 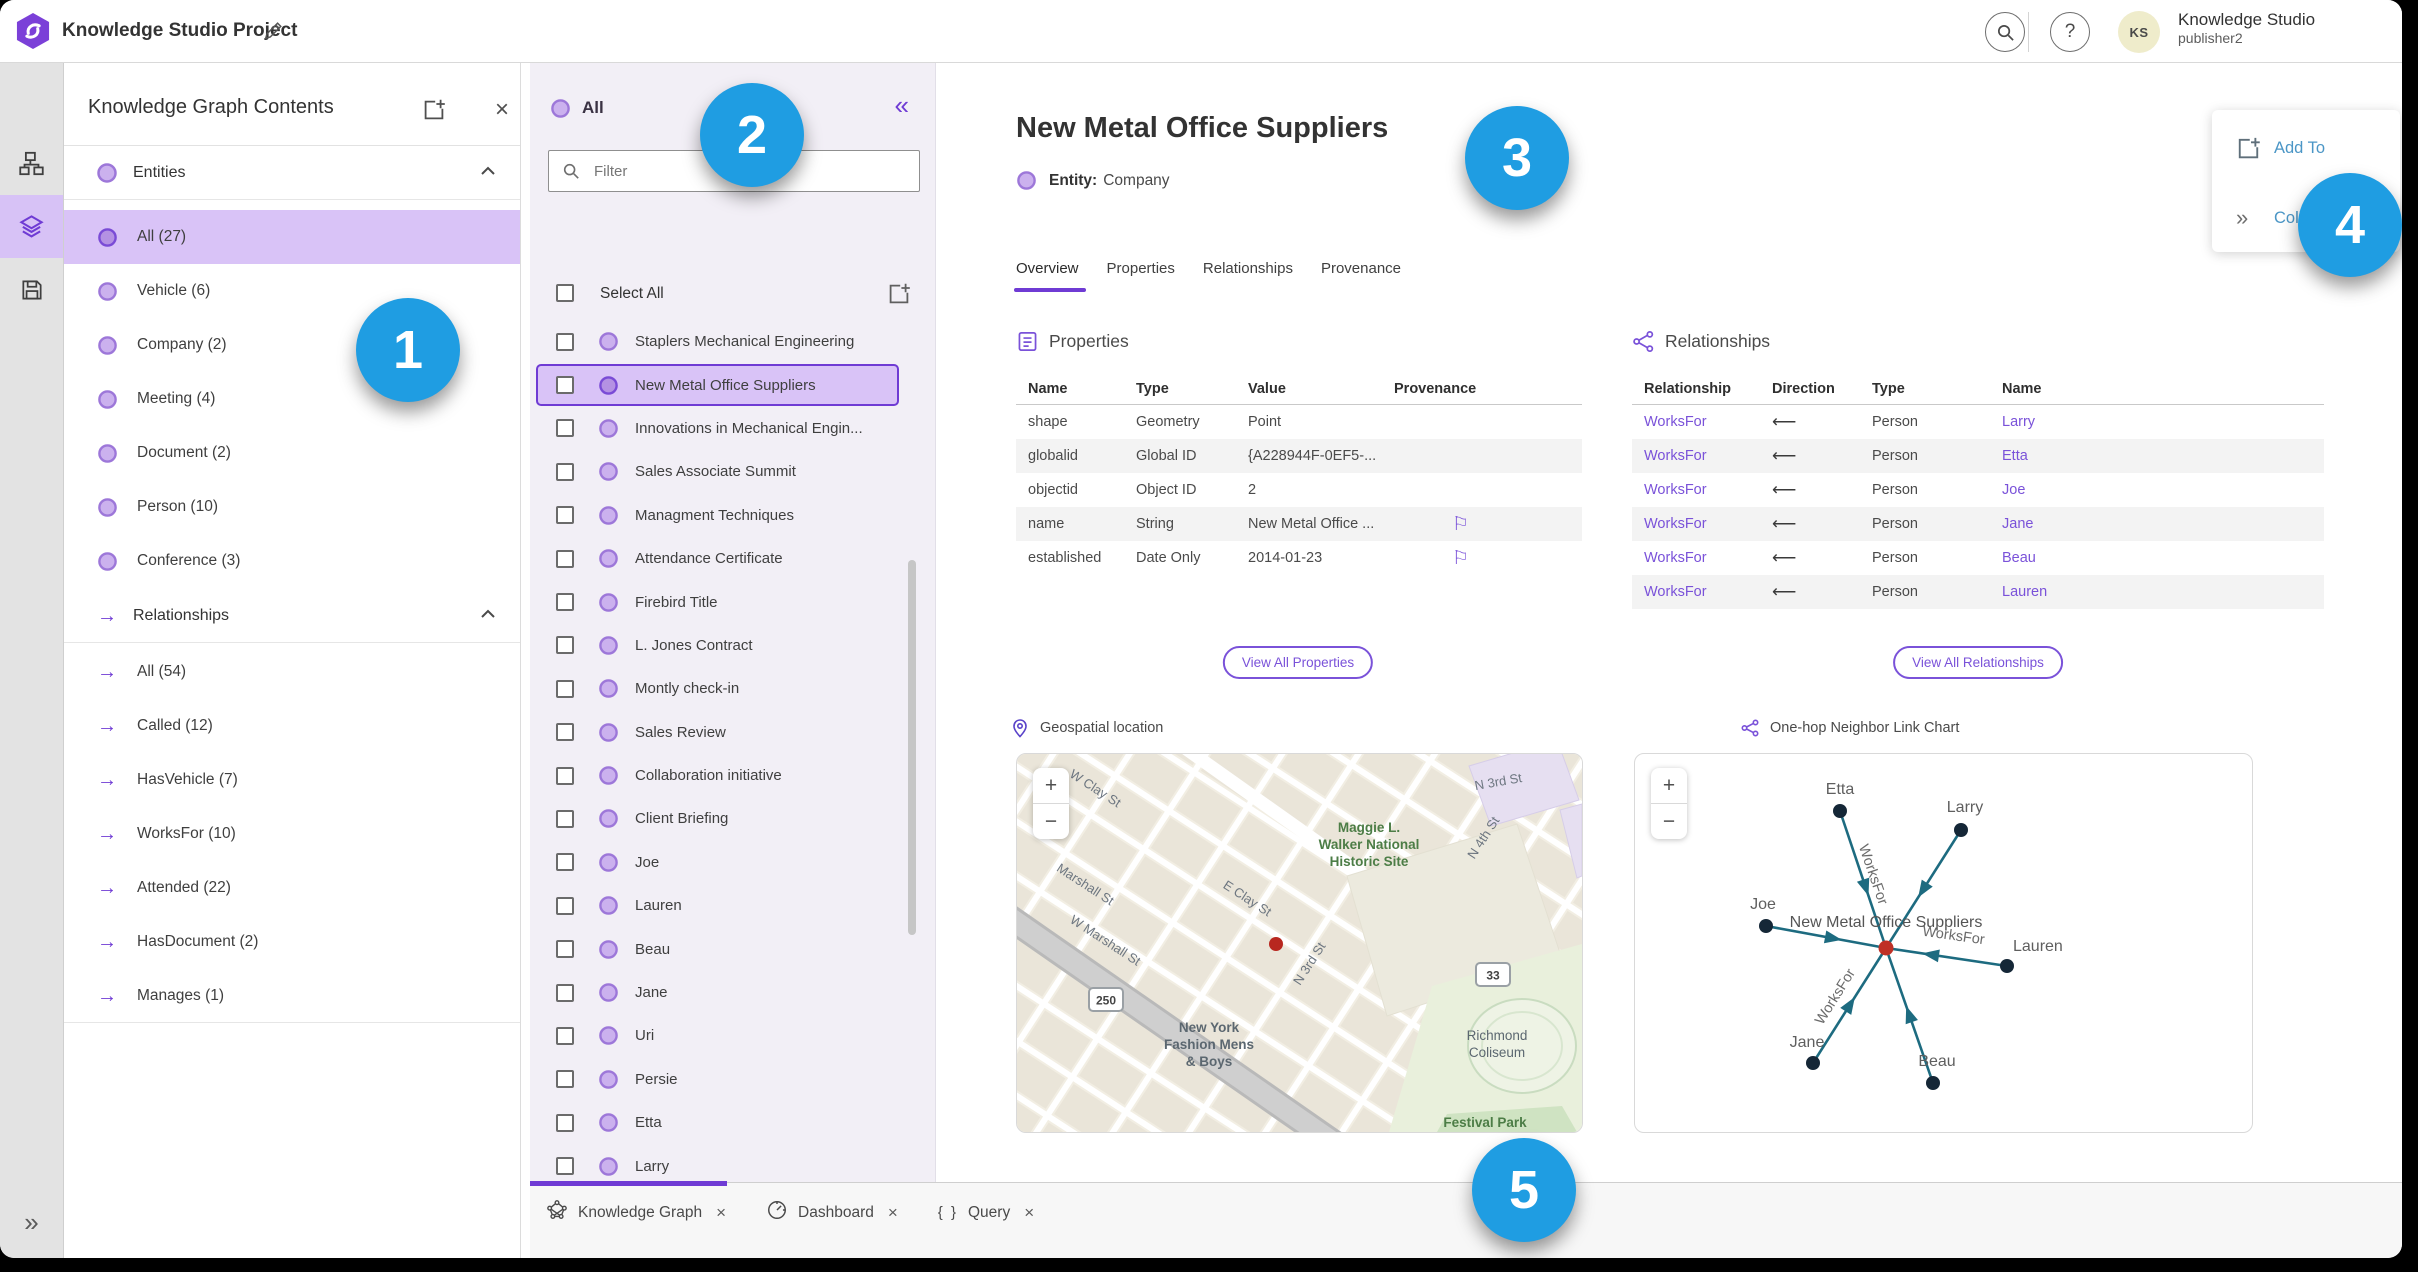 What do you see at coordinates (273, 31) in the screenshot?
I see `edit-title-icon` at bounding box center [273, 31].